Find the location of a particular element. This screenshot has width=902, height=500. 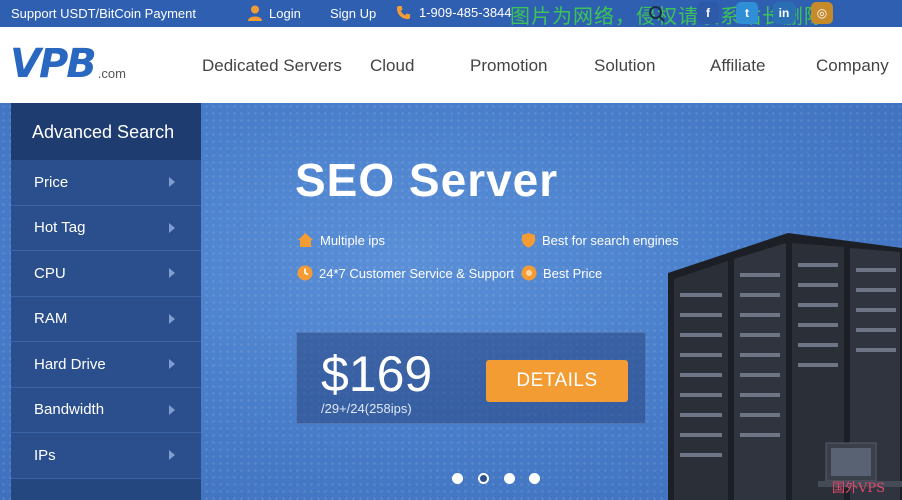

sidebar-title: Advanced Search is located at coordinates (106, 131).